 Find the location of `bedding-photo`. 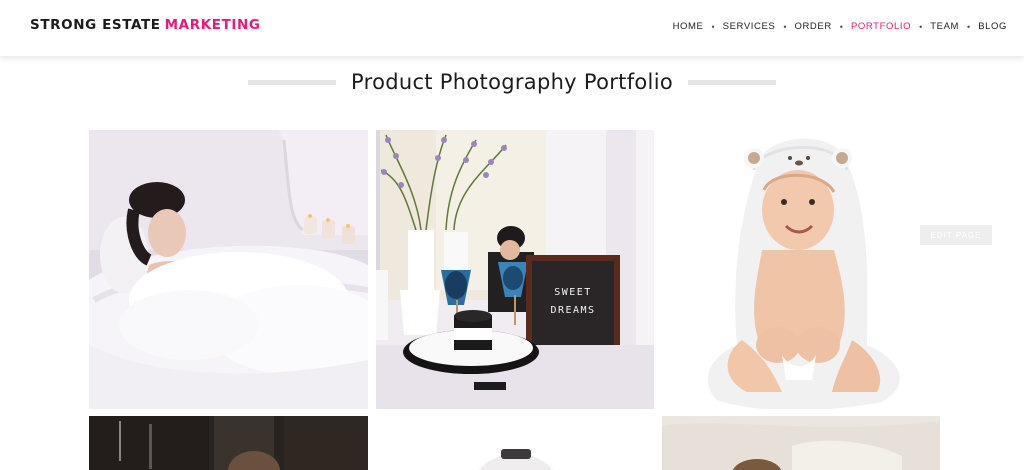

bedding-photo is located at coordinates (801, 443).